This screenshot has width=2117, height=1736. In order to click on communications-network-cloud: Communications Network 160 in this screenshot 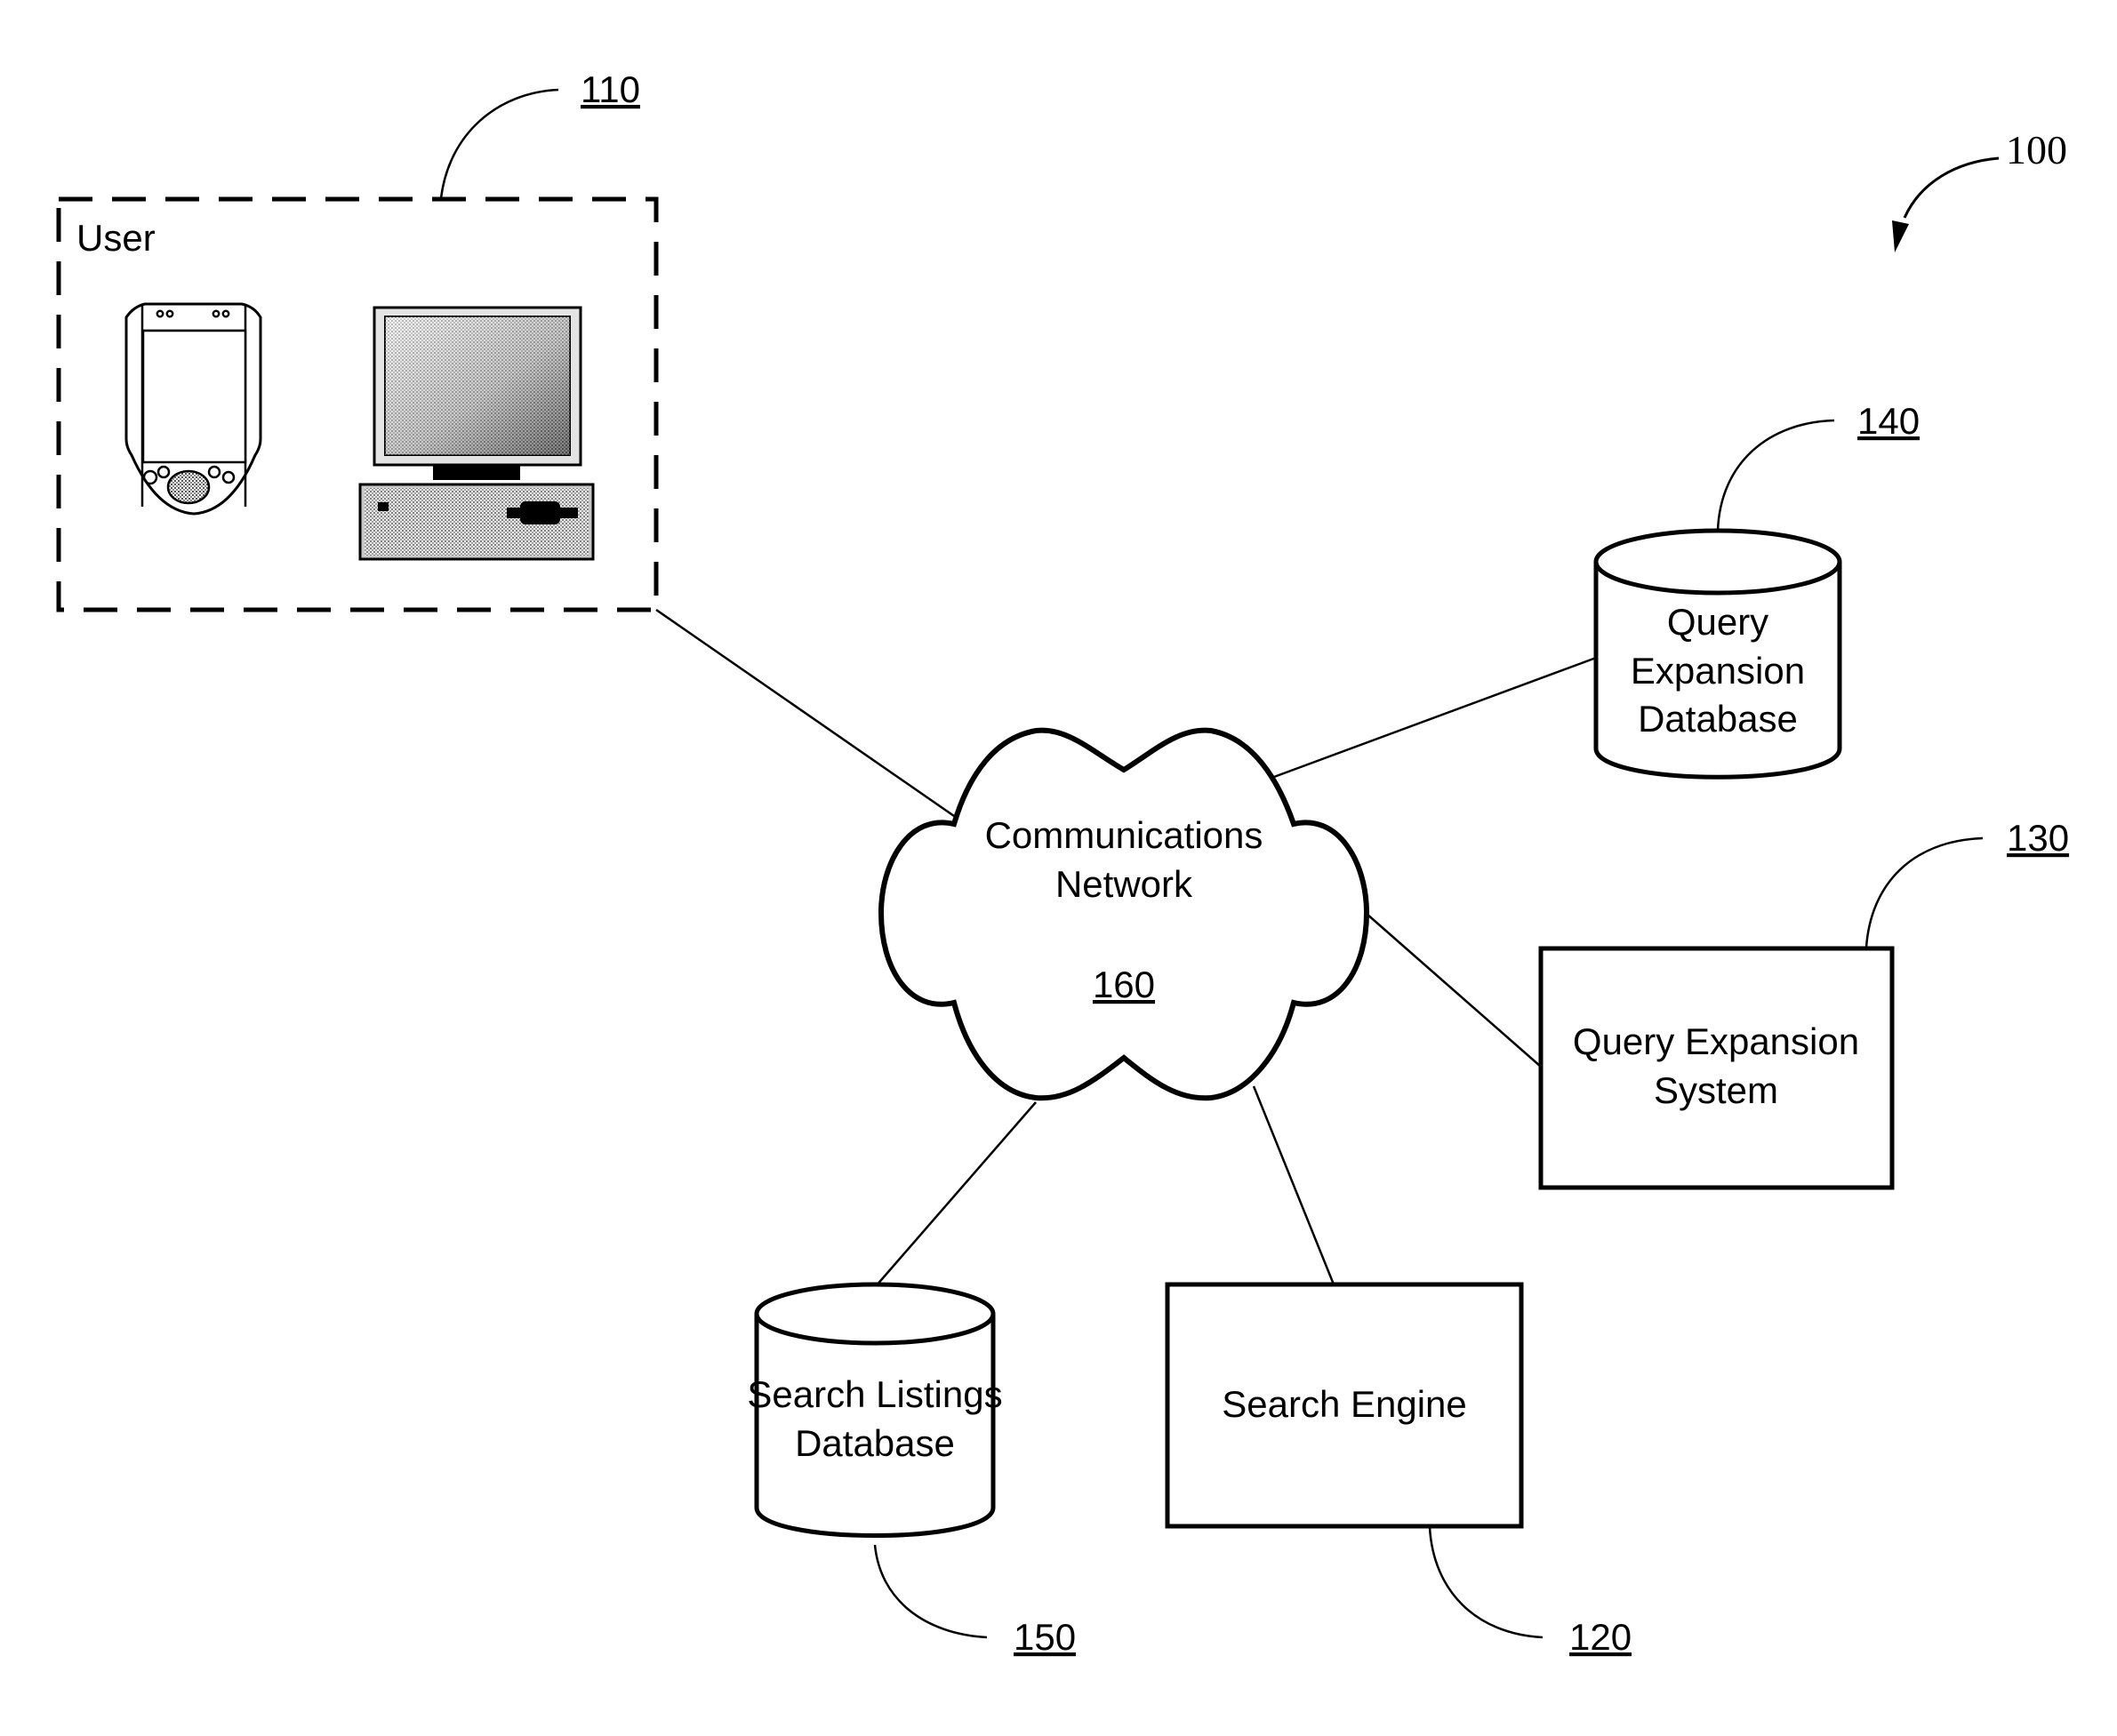, I will do `click(1124, 914)`.